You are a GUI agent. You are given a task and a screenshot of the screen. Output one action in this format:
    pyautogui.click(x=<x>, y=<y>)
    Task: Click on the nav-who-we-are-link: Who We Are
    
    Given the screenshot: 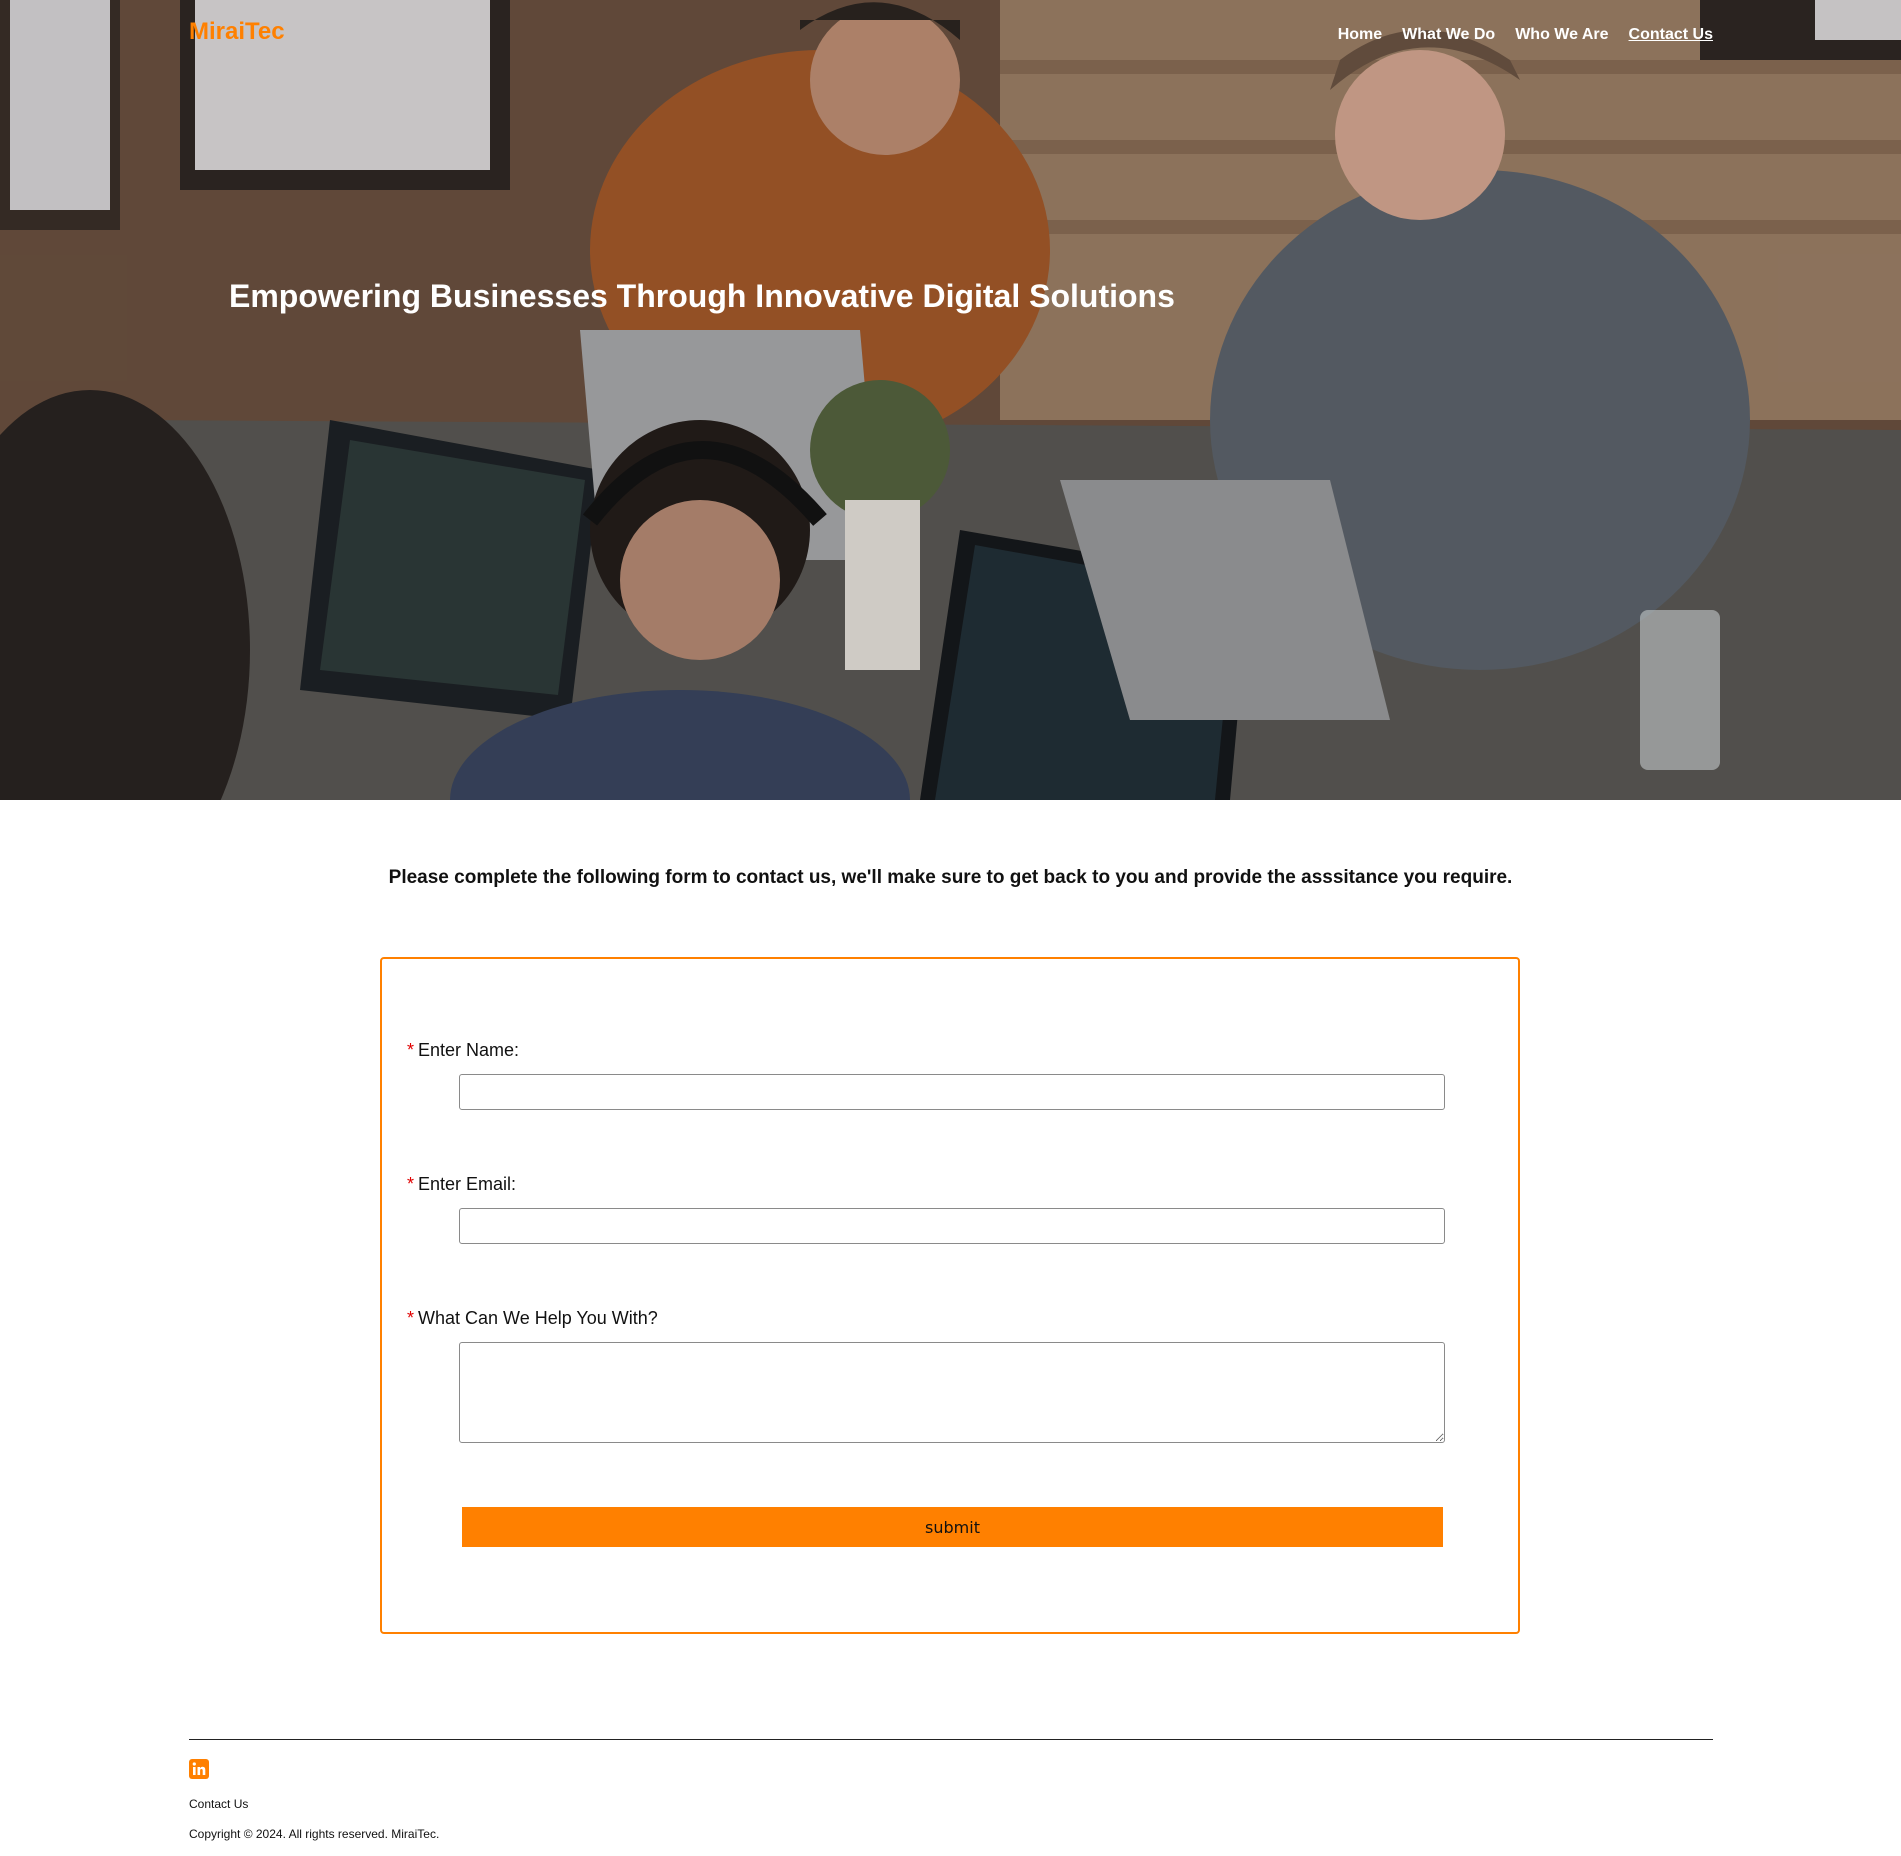 What is the action you would take?
    pyautogui.click(x=1561, y=35)
    